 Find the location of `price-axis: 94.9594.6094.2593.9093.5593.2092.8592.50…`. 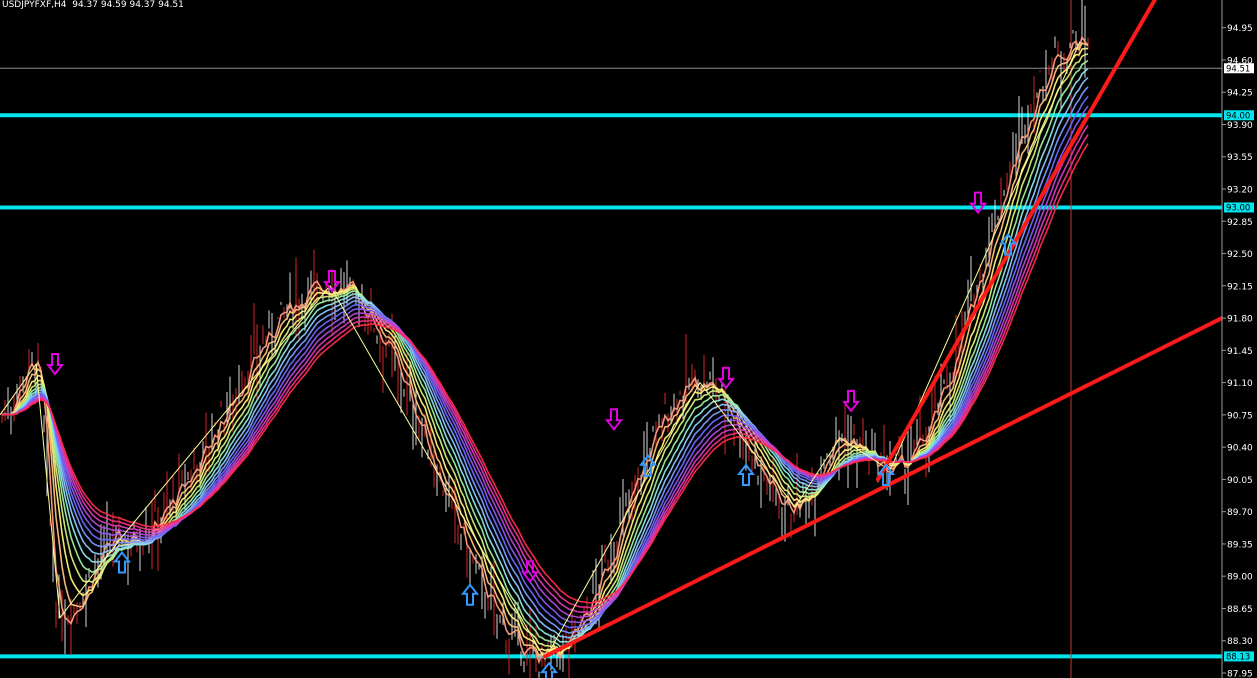

price-axis: 94.9594.6094.2593.9093.5593.2092.8592.50… is located at coordinates (1239, 339).